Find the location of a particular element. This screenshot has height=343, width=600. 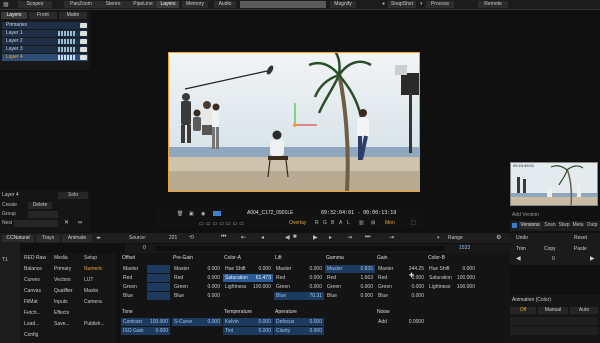

menu-pipeline: PipeLine is located at coordinates (143, 4).